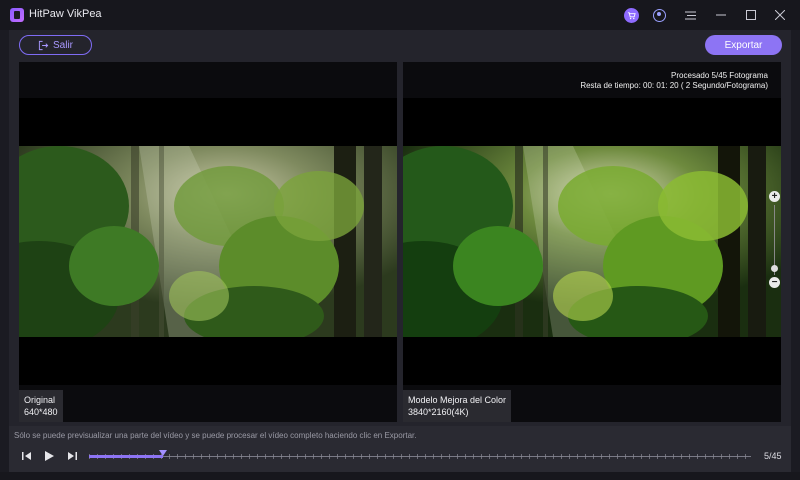 The height and width of the screenshot is (480, 800). Describe the element at coordinates (775, 239) in the screenshot. I see `zoom-control: + −` at that location.